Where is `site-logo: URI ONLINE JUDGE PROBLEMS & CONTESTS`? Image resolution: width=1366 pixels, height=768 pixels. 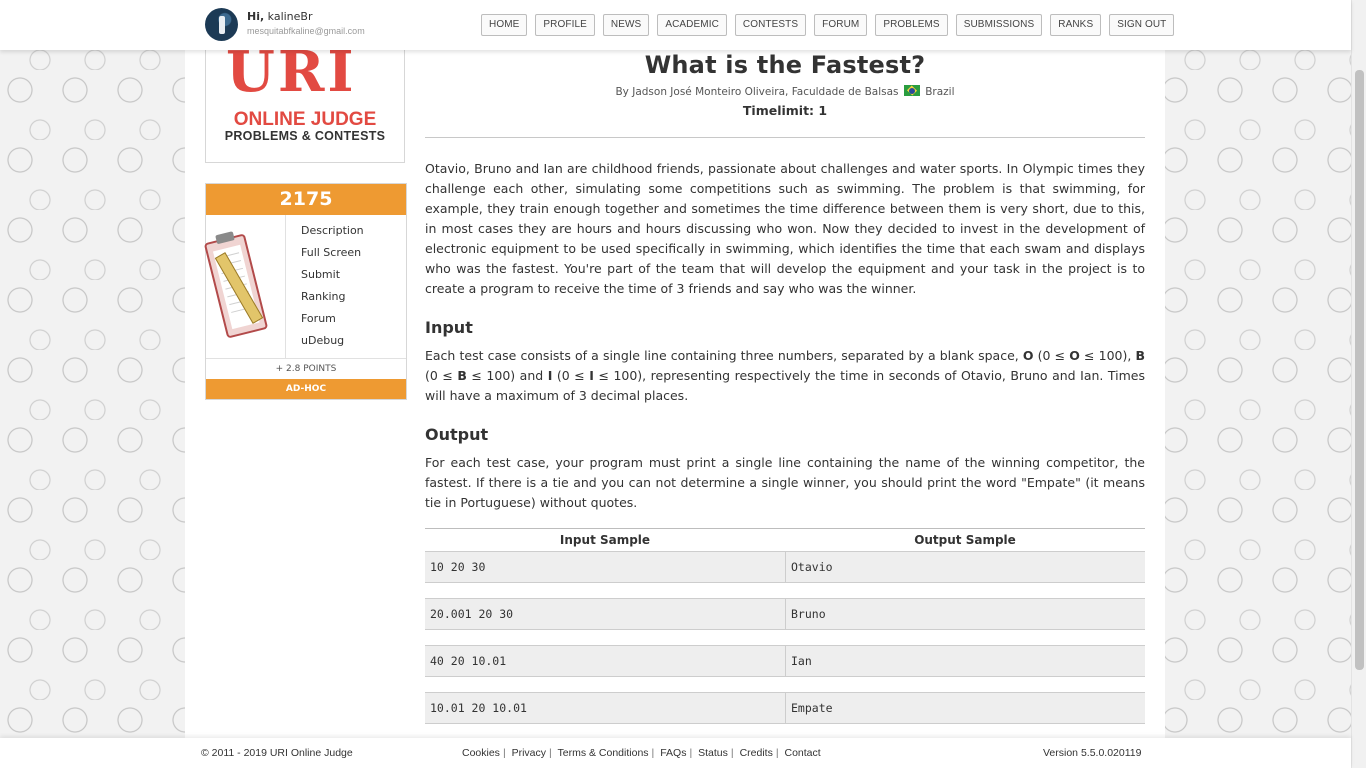
site-logo: URI ONLINE JUDGE PROBLEMS & CONTESTS is located at coordinates (305, 99).